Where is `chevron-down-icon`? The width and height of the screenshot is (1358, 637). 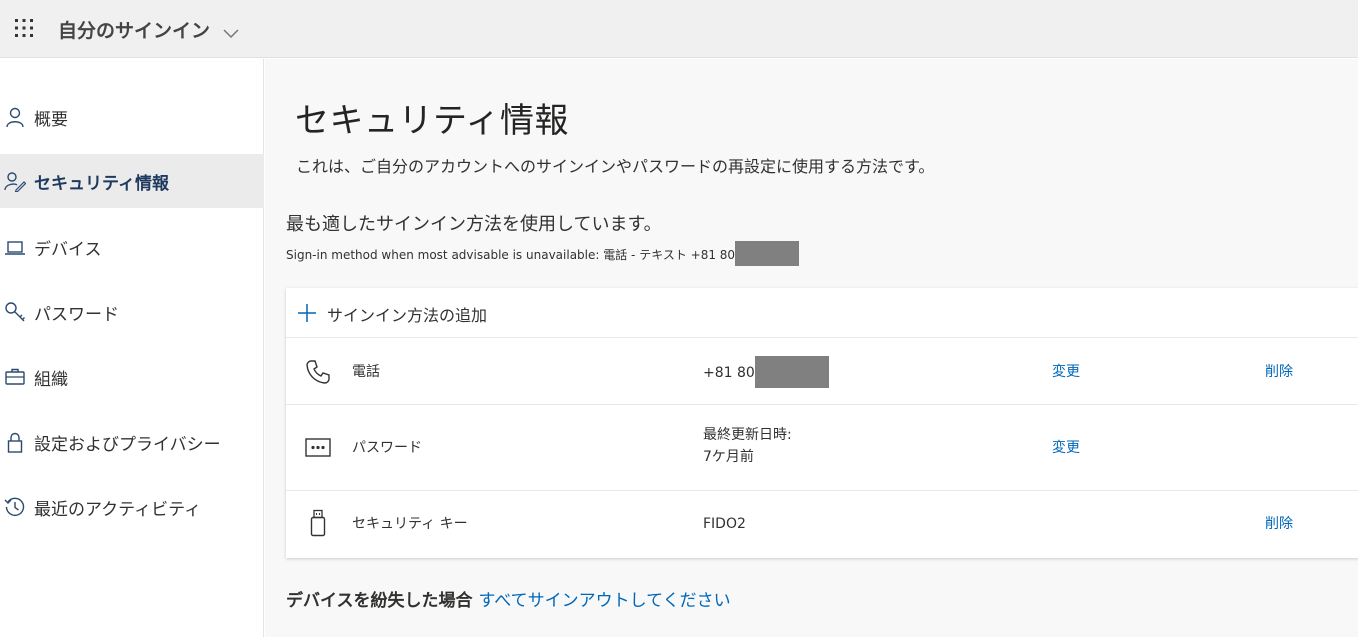
chevron-down-icon is located at coordinates (231, 31).